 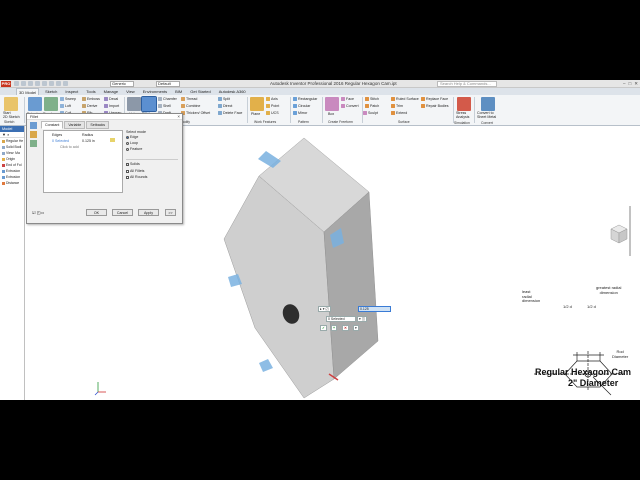 I want to click on import-button: Import, so click(x=111, y=106).